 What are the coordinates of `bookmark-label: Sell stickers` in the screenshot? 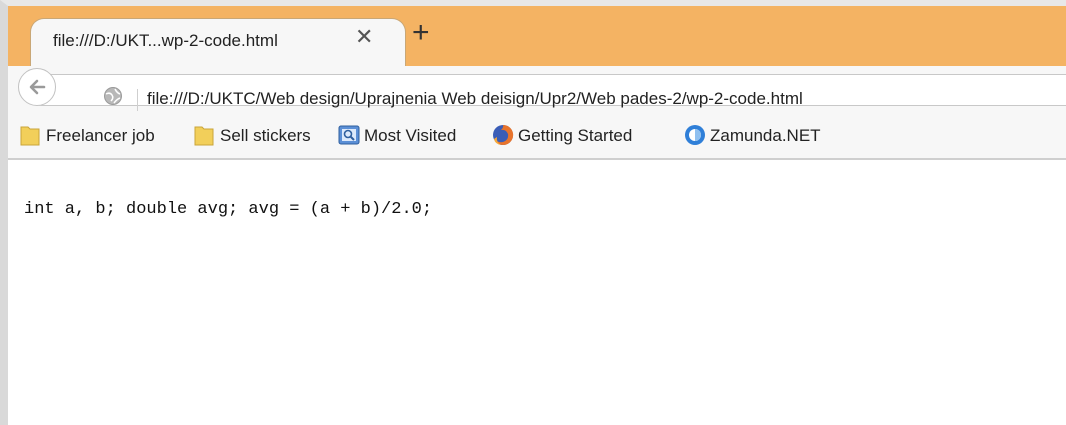 It's located at (265, 135).